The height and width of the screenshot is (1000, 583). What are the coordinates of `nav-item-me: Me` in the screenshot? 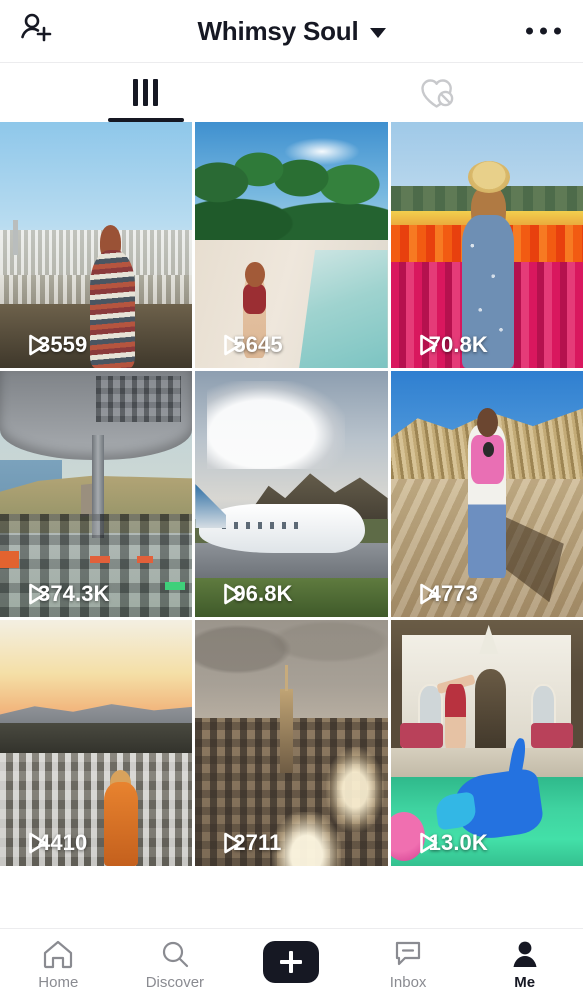 It's located at (524, 965).